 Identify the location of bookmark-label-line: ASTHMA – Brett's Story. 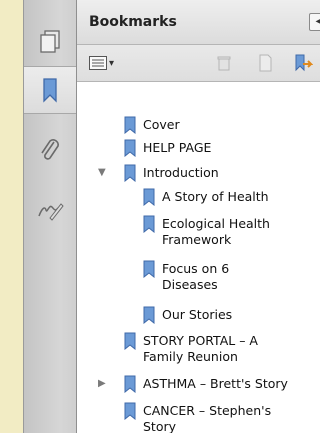
(215, 383).